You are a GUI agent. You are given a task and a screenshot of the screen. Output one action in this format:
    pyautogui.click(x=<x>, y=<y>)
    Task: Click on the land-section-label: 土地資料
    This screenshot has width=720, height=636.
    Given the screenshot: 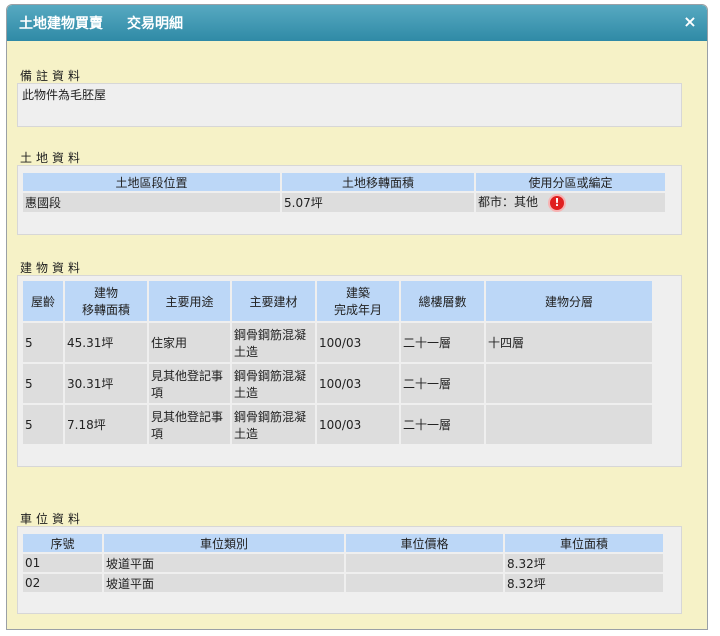 What is the action you would take?
    pyautogui.click(x=52, y=158)
    